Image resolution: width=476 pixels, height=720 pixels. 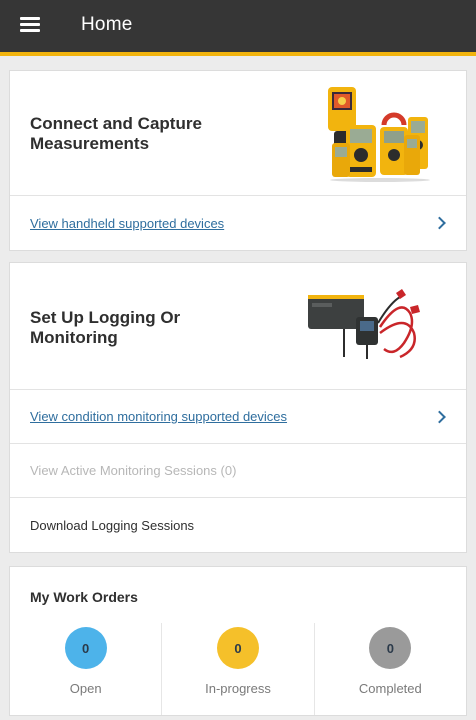 What do you see at coordinates (238, 471) in the screenshot?
I see `active-sessions-row: View Active Monitoring Sessions (0)` at bounding box center [238, 471].